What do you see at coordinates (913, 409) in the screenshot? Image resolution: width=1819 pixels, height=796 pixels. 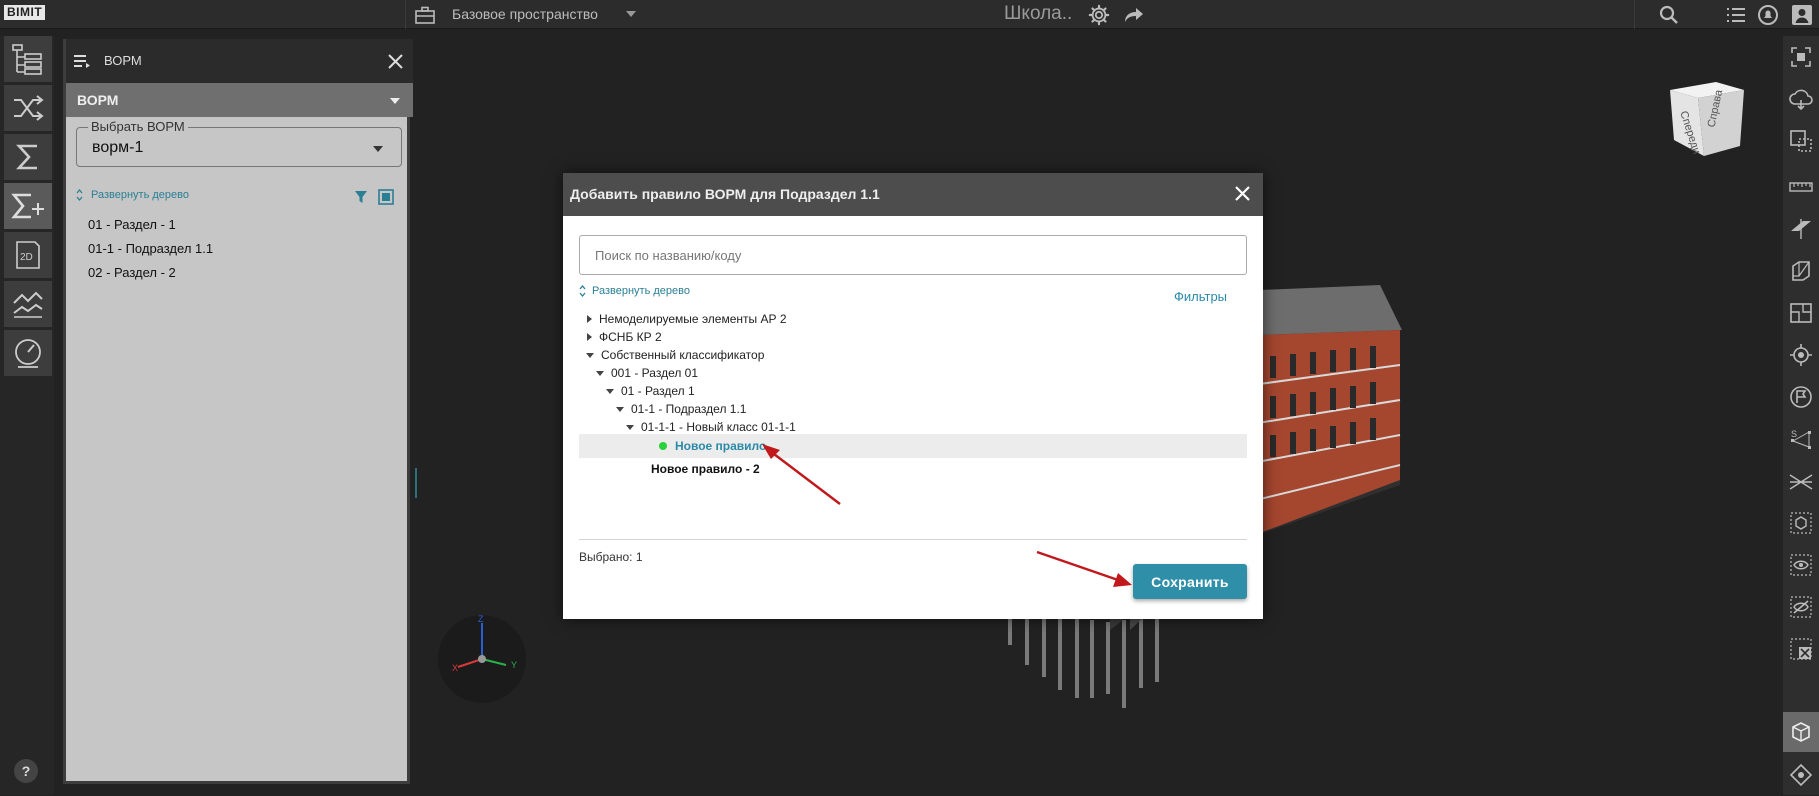 I see `tree-node: 01-1 - Подраздел 1.1` at bounding box center [913, 409].